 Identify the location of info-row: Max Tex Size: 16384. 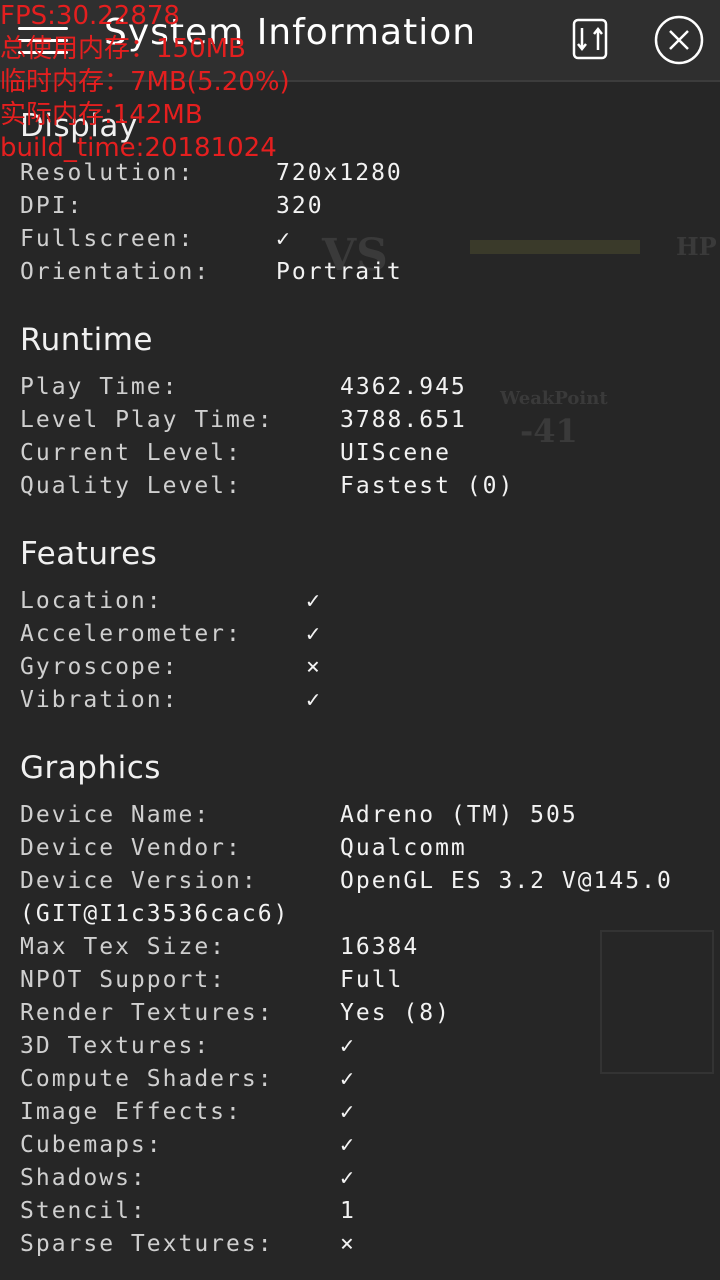
(218, 947).